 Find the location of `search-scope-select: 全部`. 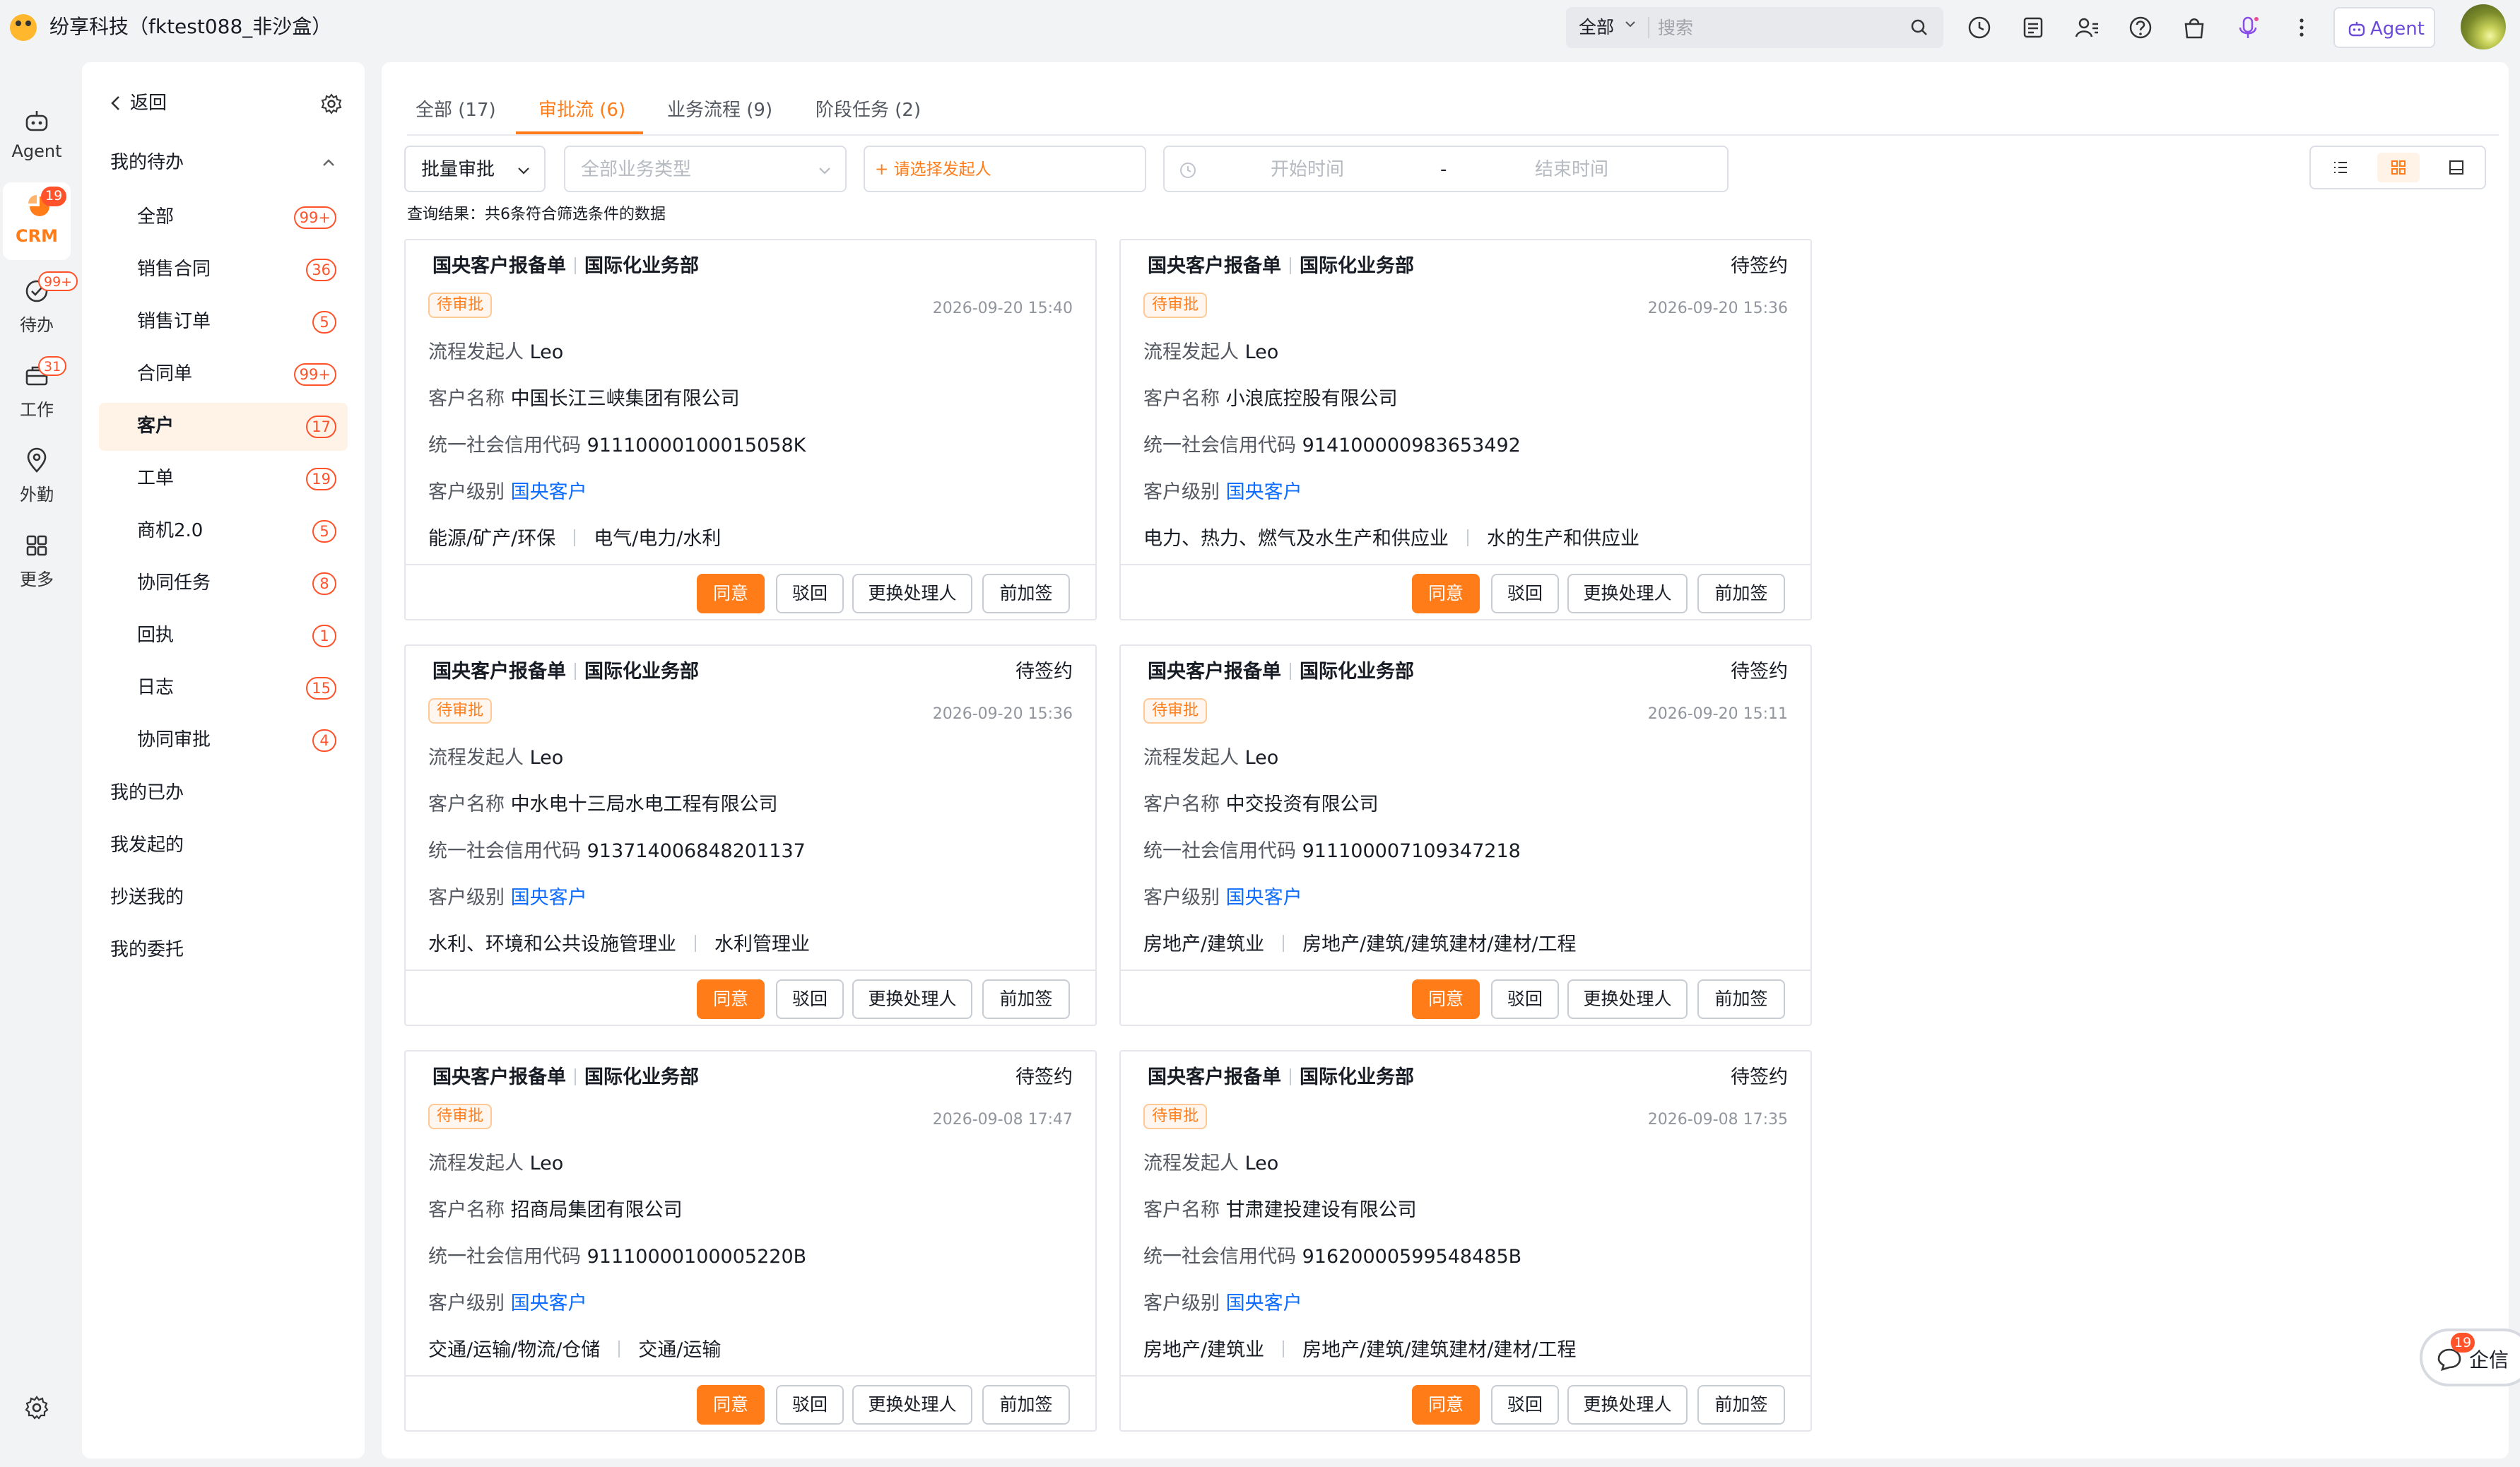

search-scope-select: 全部 is located at coordinates (1597, 28).